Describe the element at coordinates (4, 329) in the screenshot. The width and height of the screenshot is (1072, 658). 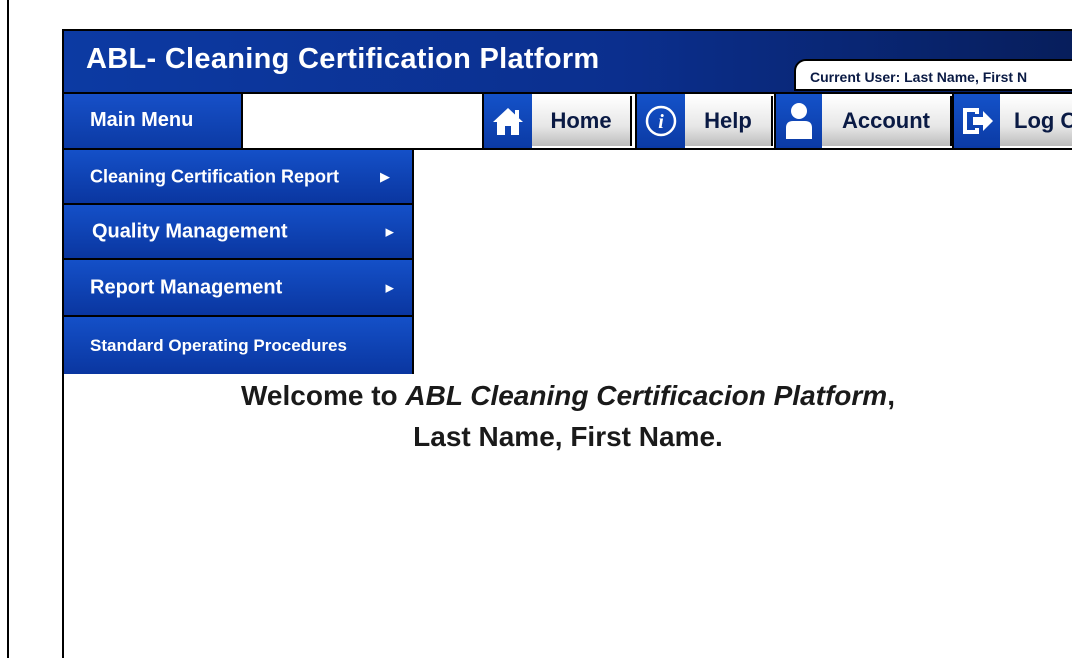
I see `left-panel-edge` at that location.